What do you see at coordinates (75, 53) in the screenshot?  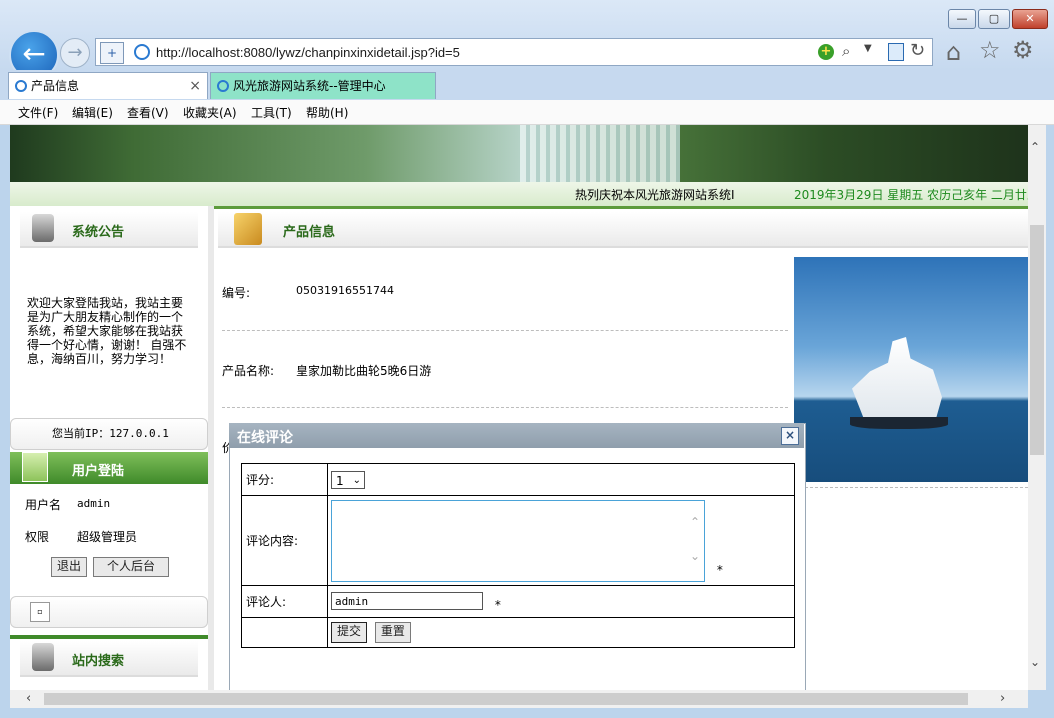 I see `forward-icon: →` at bounding box center [75, 53].